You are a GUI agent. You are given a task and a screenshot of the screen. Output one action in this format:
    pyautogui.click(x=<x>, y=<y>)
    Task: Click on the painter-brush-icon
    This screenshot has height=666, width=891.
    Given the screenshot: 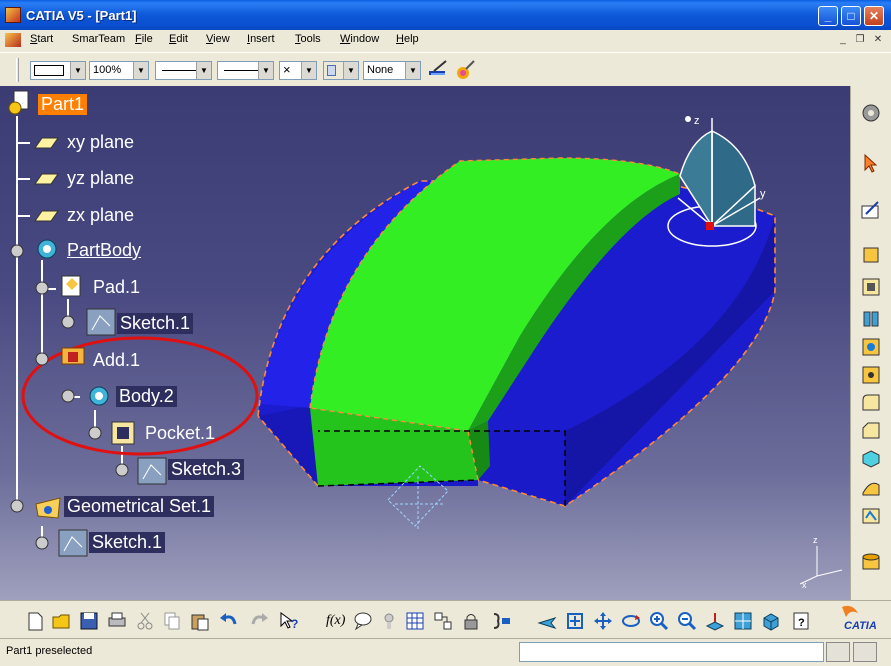 What is the action you would take?
    pyautogui.click(x=438, y=70)
    